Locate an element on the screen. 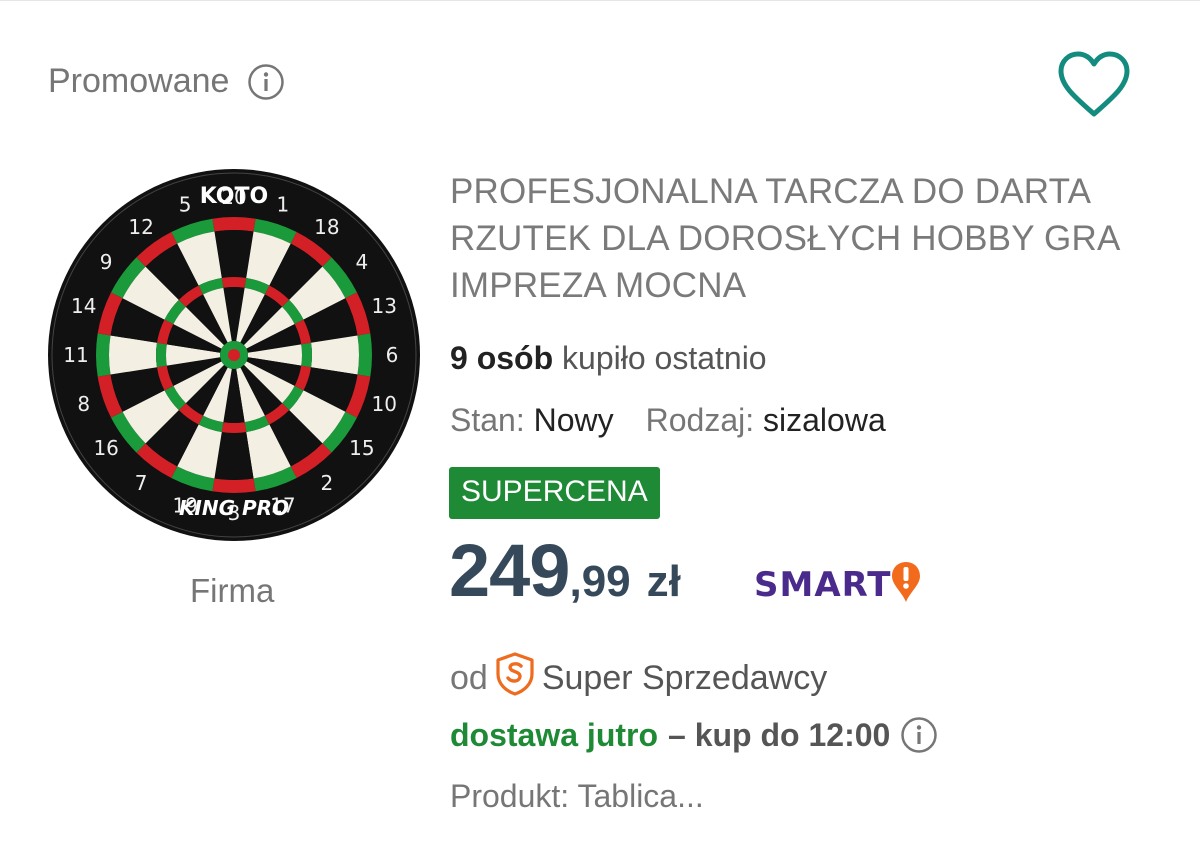 The height and width of the screenshot is (845, 1200). info-icon is located at coordinates (266, 82).